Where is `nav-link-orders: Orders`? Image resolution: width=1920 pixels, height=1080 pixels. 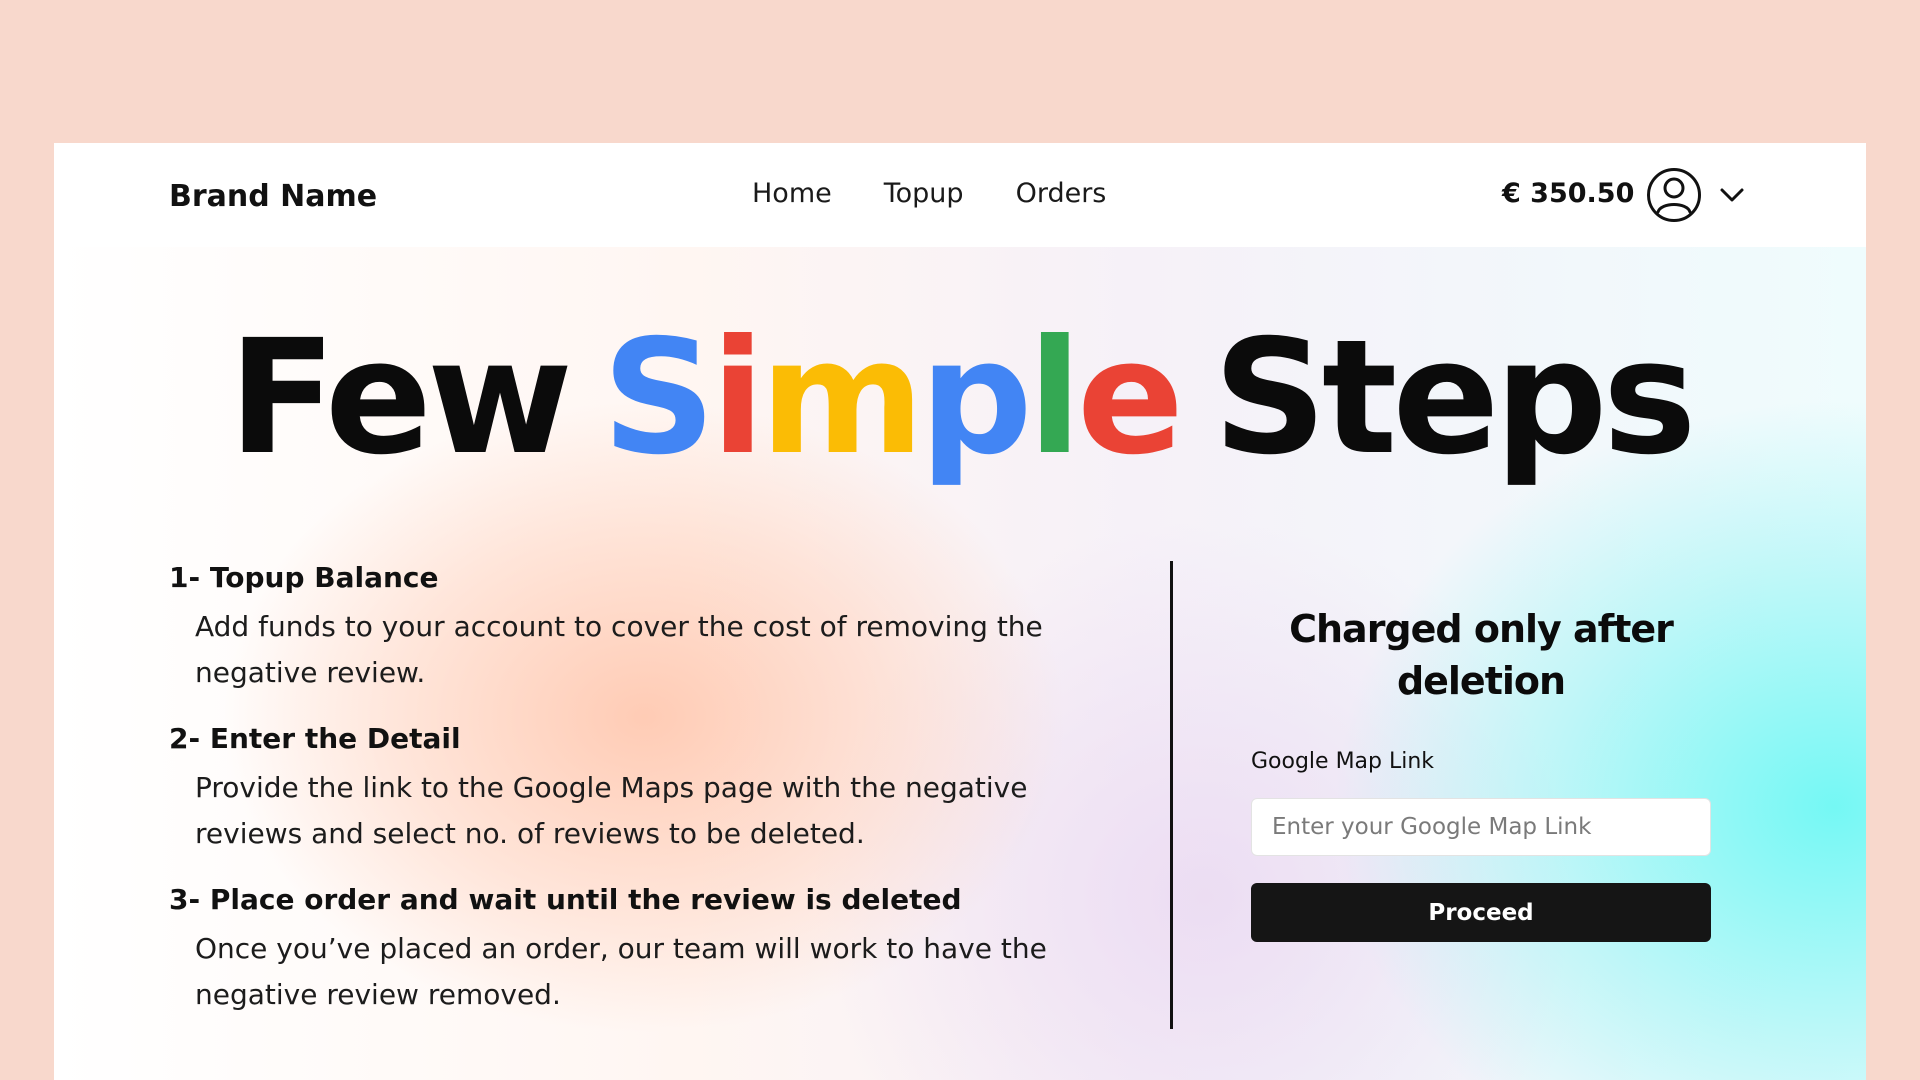
nav-link-orders: Orders is located at coordinates (1061, 193).